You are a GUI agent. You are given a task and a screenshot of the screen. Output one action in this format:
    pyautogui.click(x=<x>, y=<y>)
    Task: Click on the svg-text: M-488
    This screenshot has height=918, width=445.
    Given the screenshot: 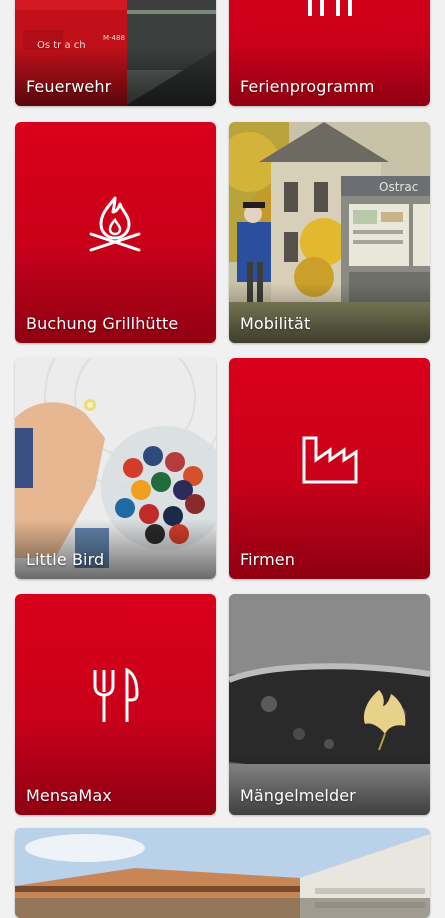 What is the action you would take?
    pyautogui.click(x=114, y=38)
    